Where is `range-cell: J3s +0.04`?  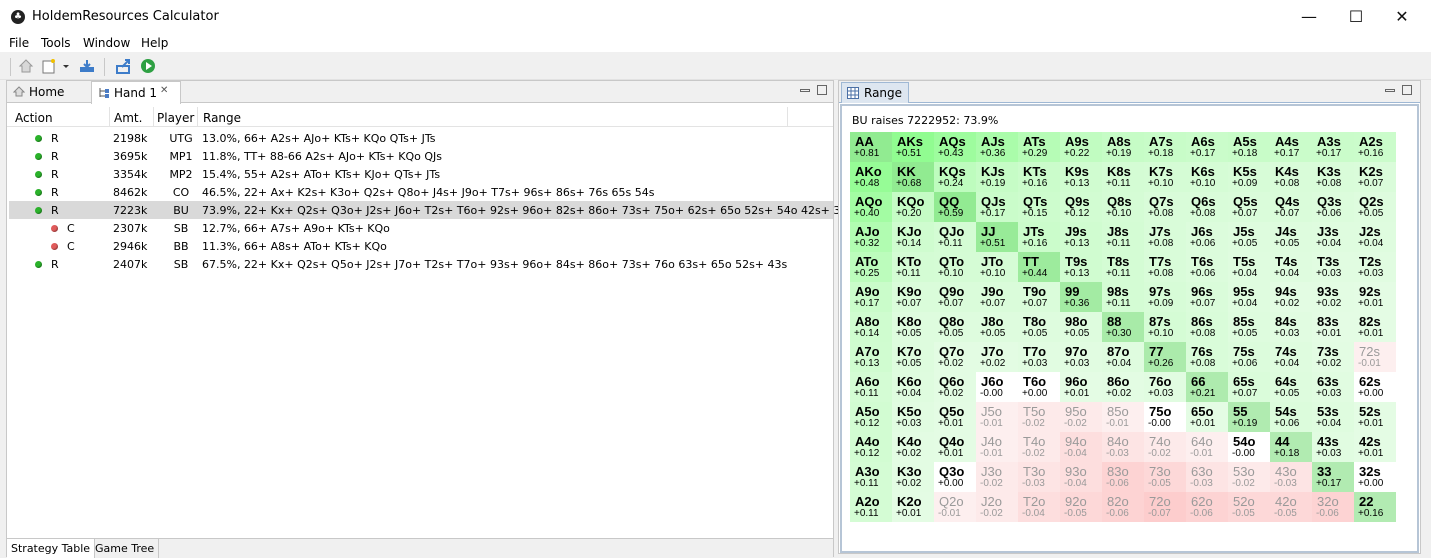 range-cell: J3s +0.04 is located at coordinates (1333, 237).